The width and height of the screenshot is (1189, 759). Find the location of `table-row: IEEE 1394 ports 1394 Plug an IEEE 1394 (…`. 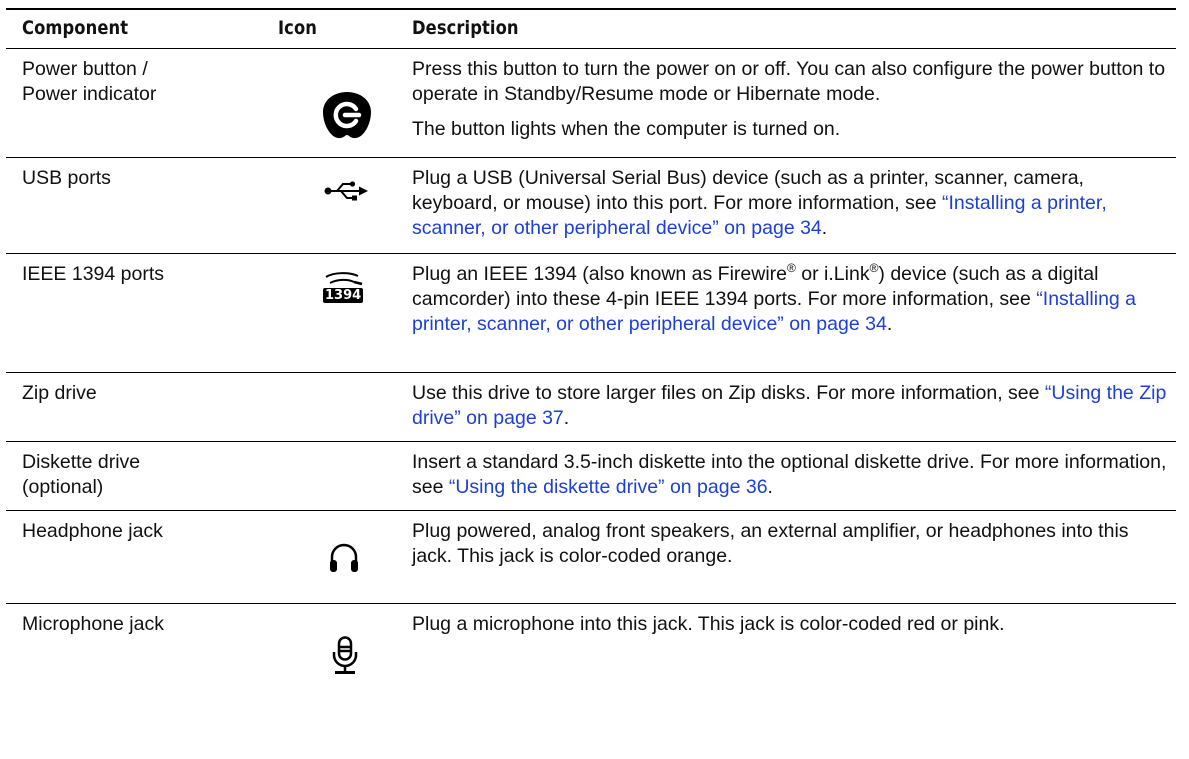

table-row: IEEE 1394 ports 1394 Plug an IEEE 1394 (… is located at coordinates (591, 312).